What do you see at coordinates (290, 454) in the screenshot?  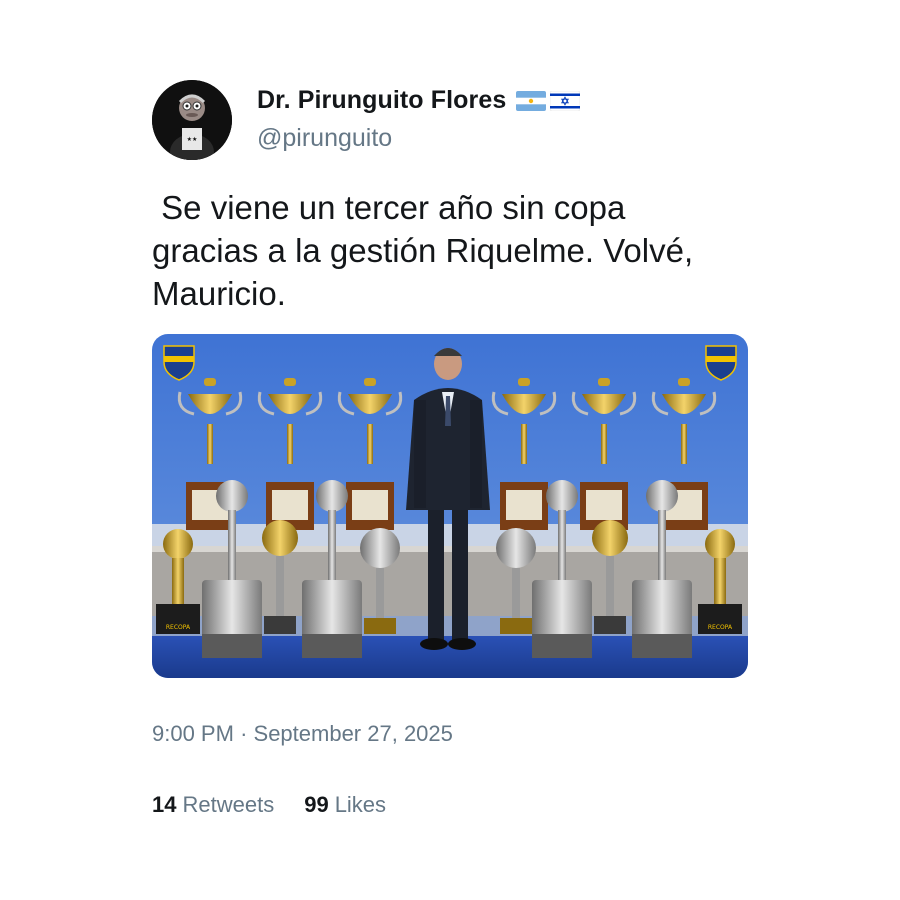 I see `top-trophies-left` at bounding box center [290, 454].